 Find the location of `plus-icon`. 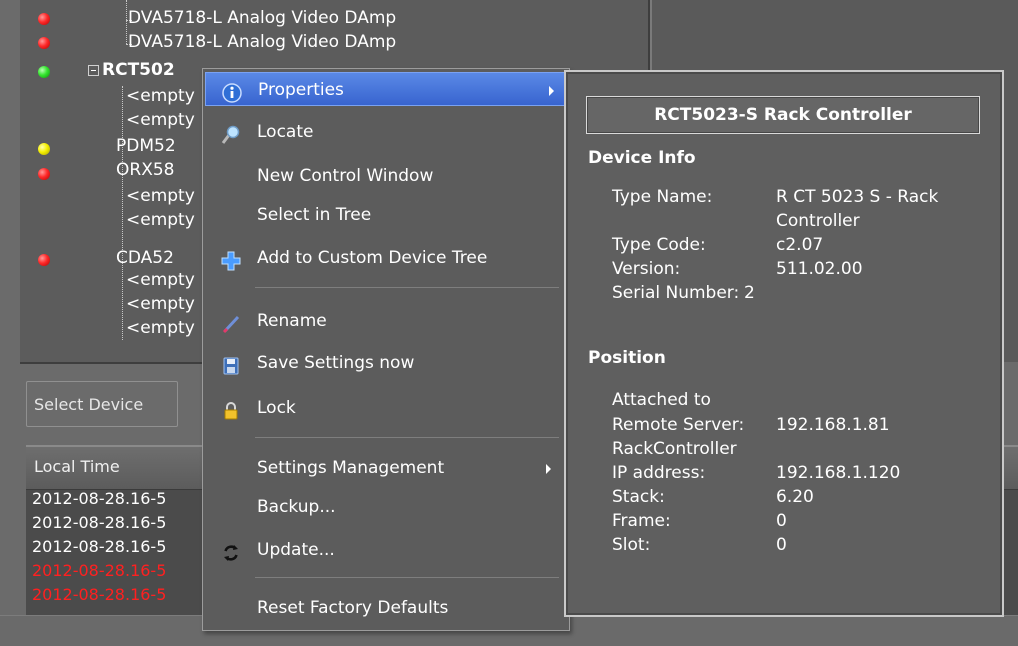

plus-icon is located at coordinates (231, 260).